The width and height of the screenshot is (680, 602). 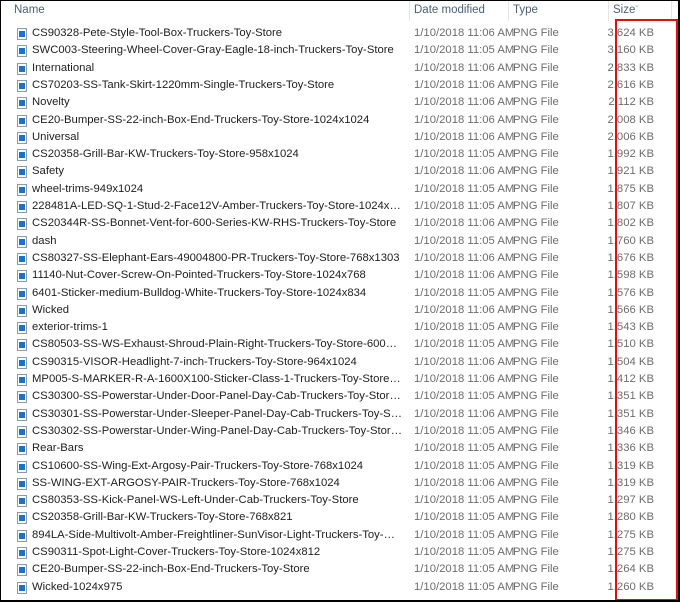 What do you see at coordinates (339, 172) in the screenshot?
I see `file-row: Safety 1/10/2018 11:06 AM PNG File 1,921 KB` at bounding box center [339, 172].